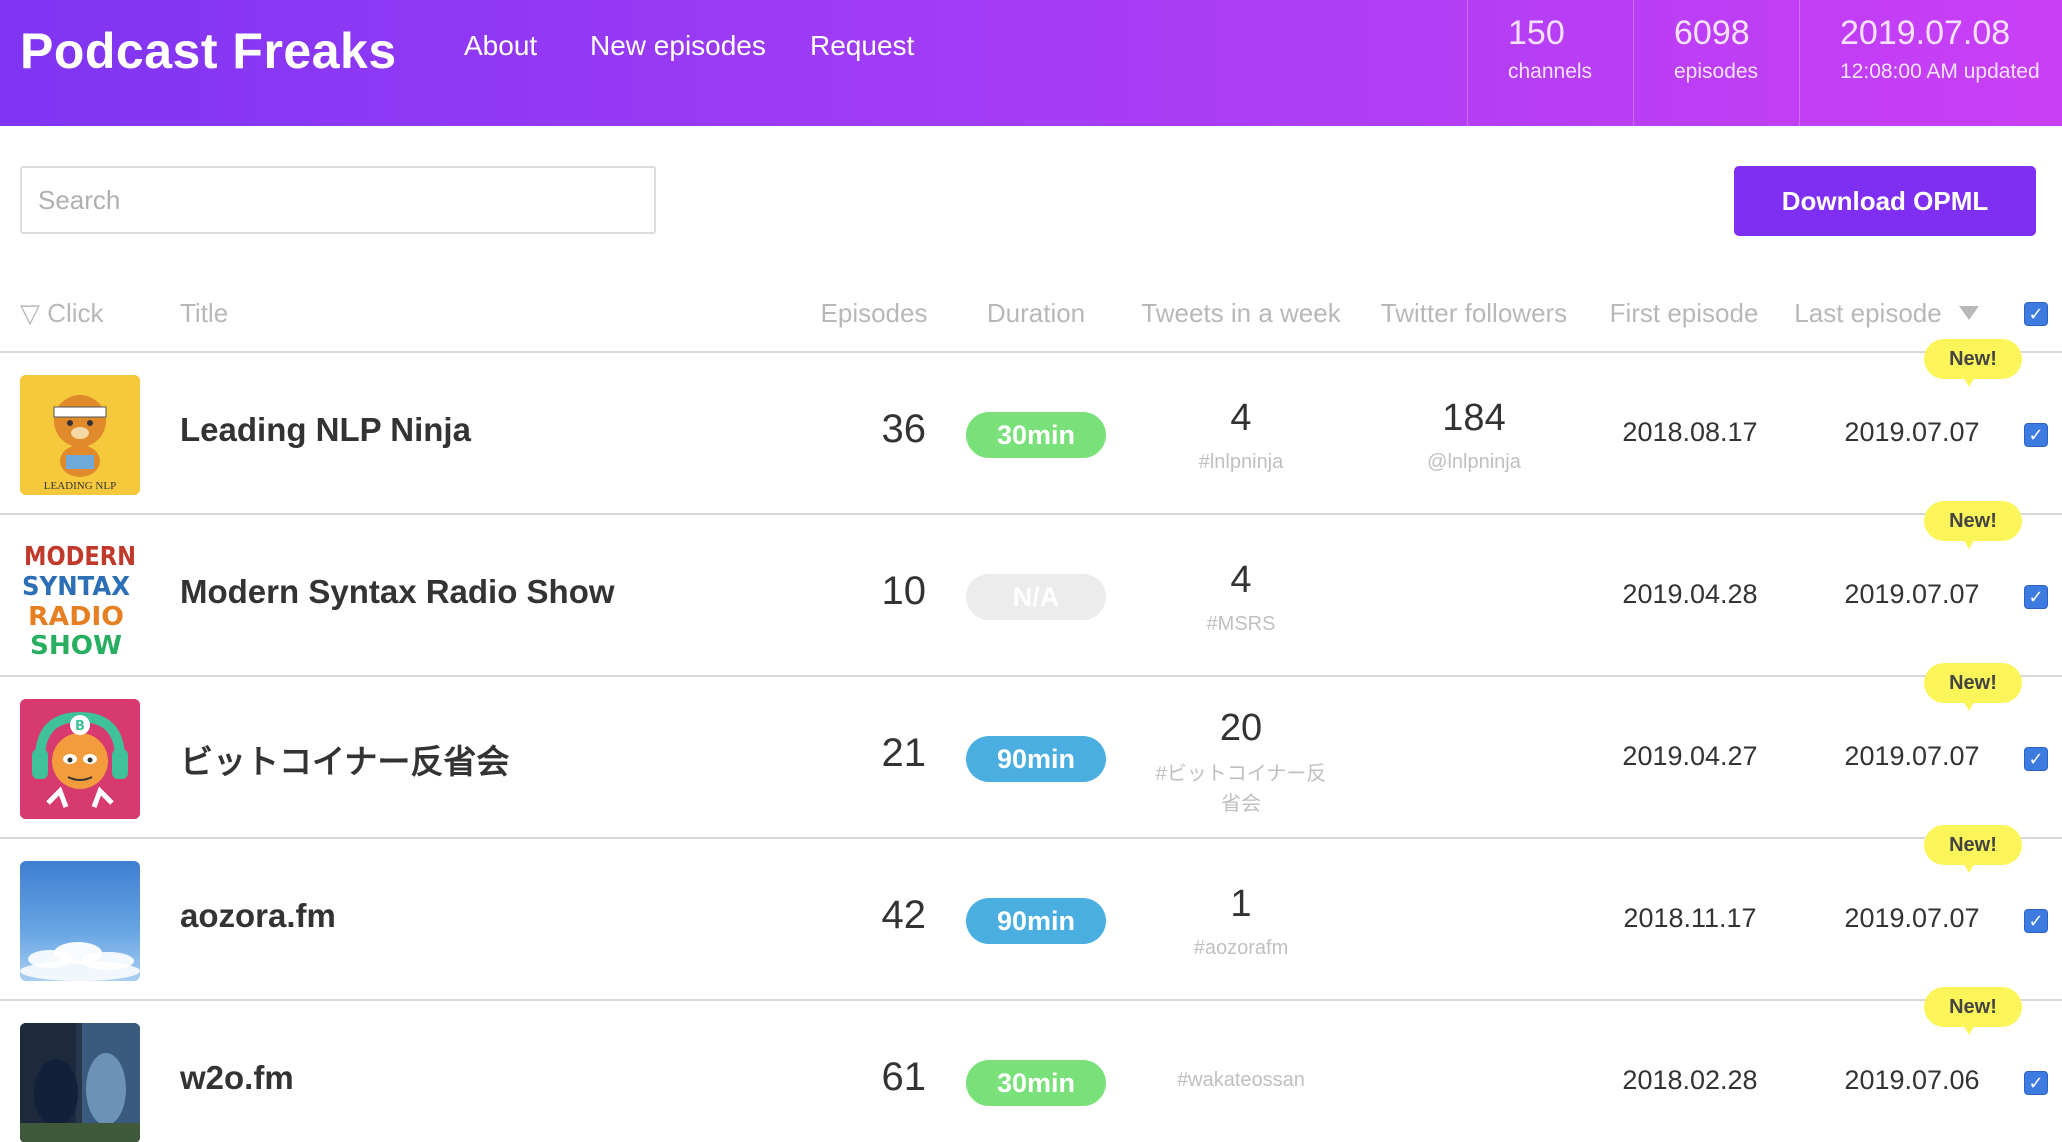  What do you see at coordinates (80, 759) in the screenshot?
I see `bitcoiner-icon: B` at bounding box center [80, 759].